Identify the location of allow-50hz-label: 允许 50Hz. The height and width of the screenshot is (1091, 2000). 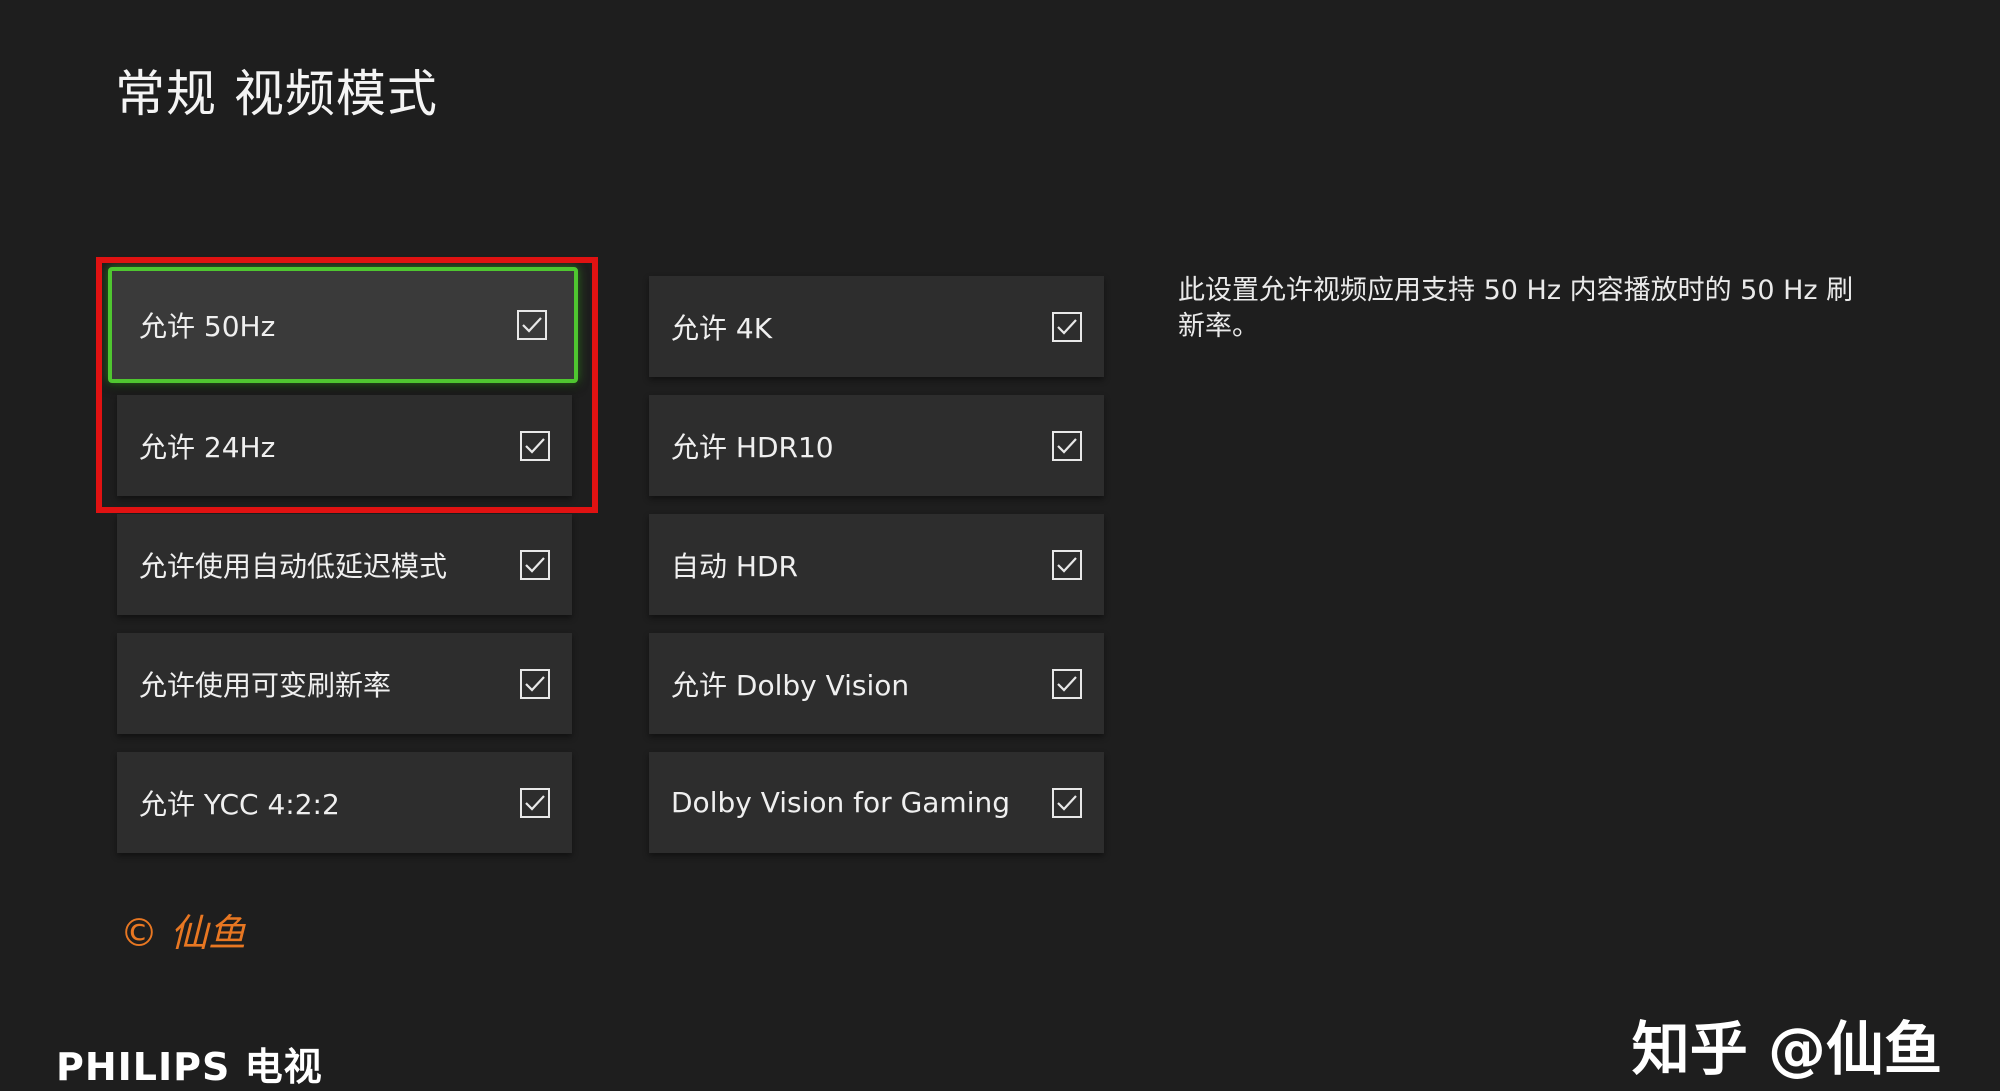
(207, 326).